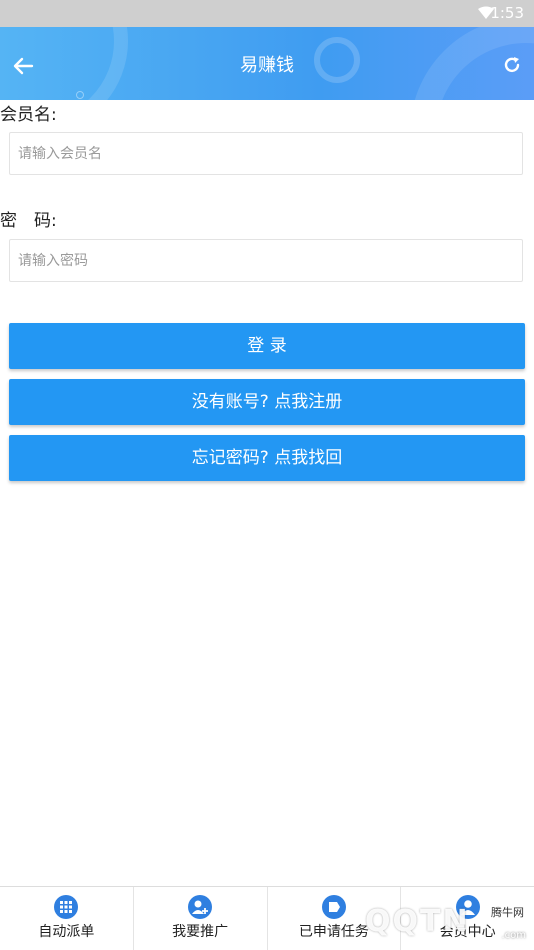 The image size is (534, 950). Describe the element at coordinates (333, 932) in the screenshot. I see `nav-label: 已申请任务` at that location.